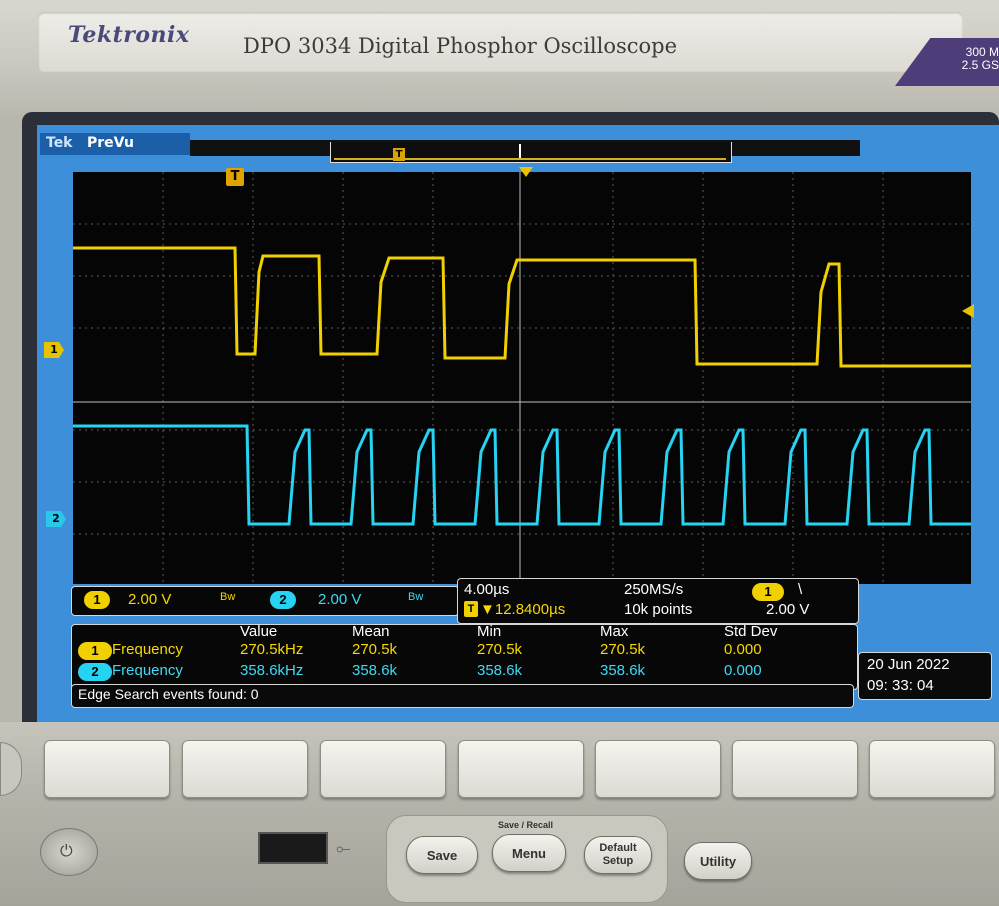 This screenshot has height=906, width=999. What do you see at coordinates (523, 609) in the screenshot?
I see `trigger-delay: ▼12.8400µs` at bounding box center [523, 609].